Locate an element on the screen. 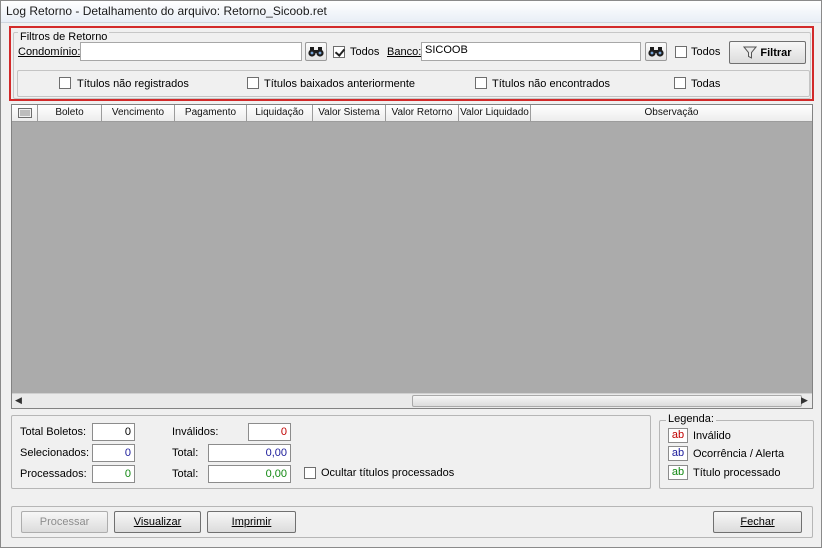  condominio-label: Condomínio: is located at coordinates (49, 52).